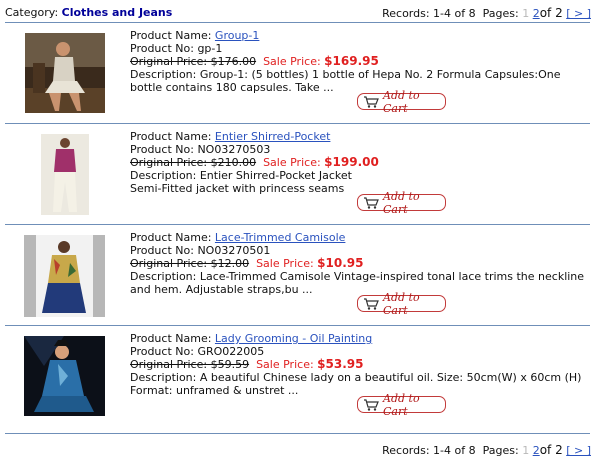 The height and width of the screenshot is (471, 602). What do you see at coordinates (351, 162) in the screenshot?
I see `sale-price: $199.00` at bounding box center [351, 162].